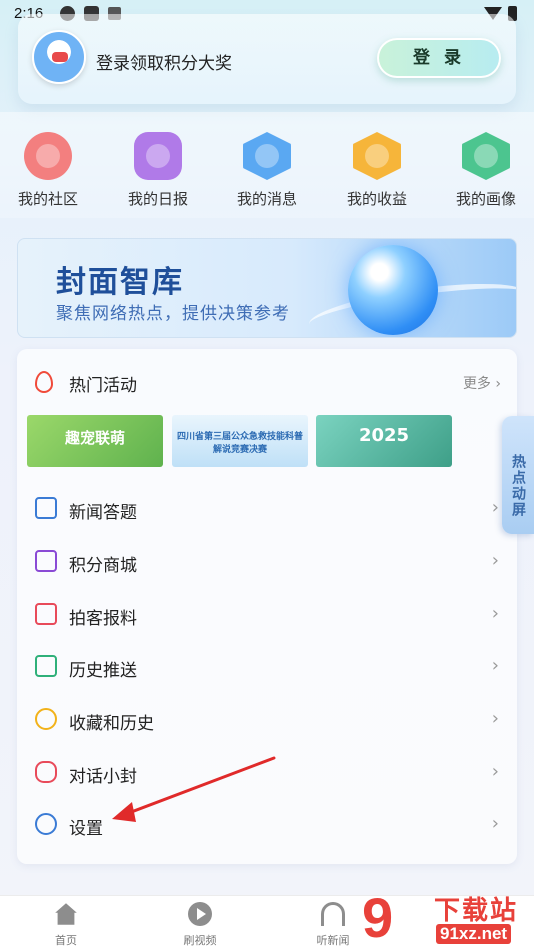 The width and height of the screenshot is (534, 950). I want to click on shopping-bag-icon, so click(46, 561).